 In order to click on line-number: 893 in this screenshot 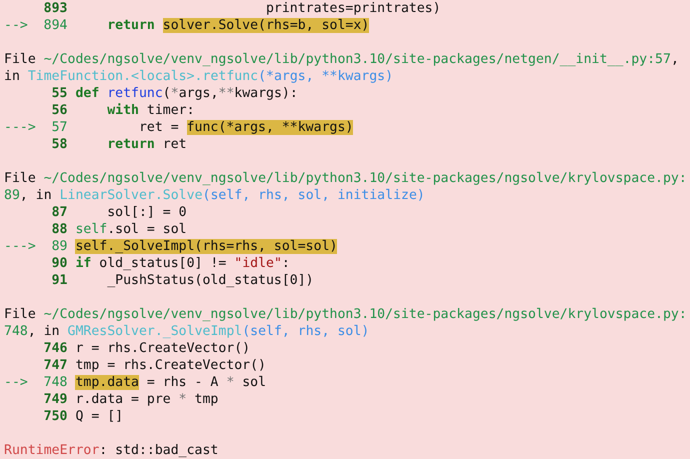, I will do `click(55, 8)`.